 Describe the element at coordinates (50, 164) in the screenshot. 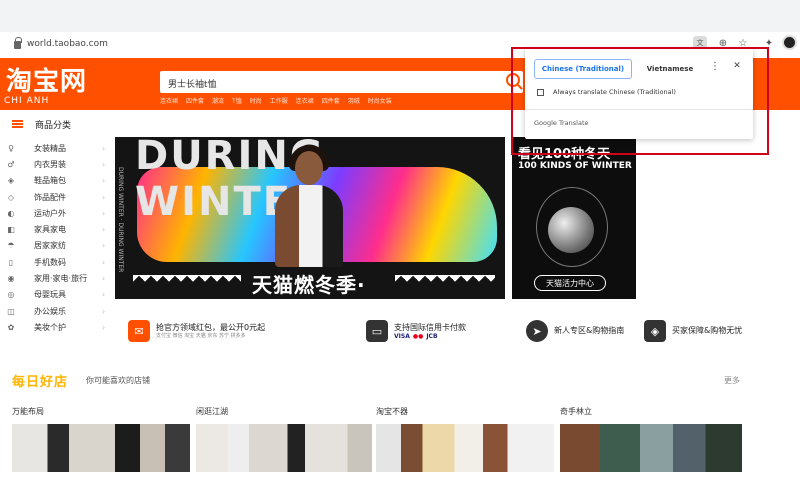

I see `category-label: 内衣男装` at that location.